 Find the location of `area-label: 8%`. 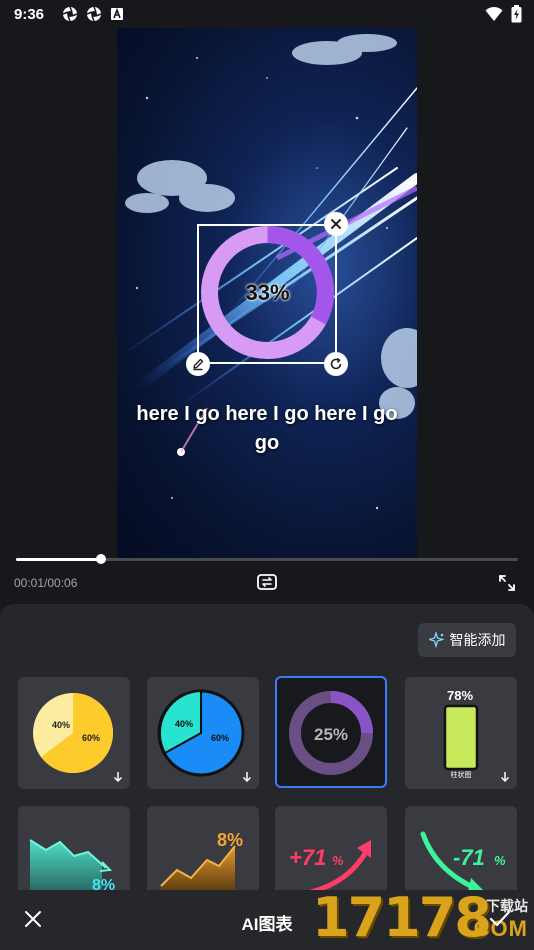

area-label: 8% is located at coordinates (230, 840).